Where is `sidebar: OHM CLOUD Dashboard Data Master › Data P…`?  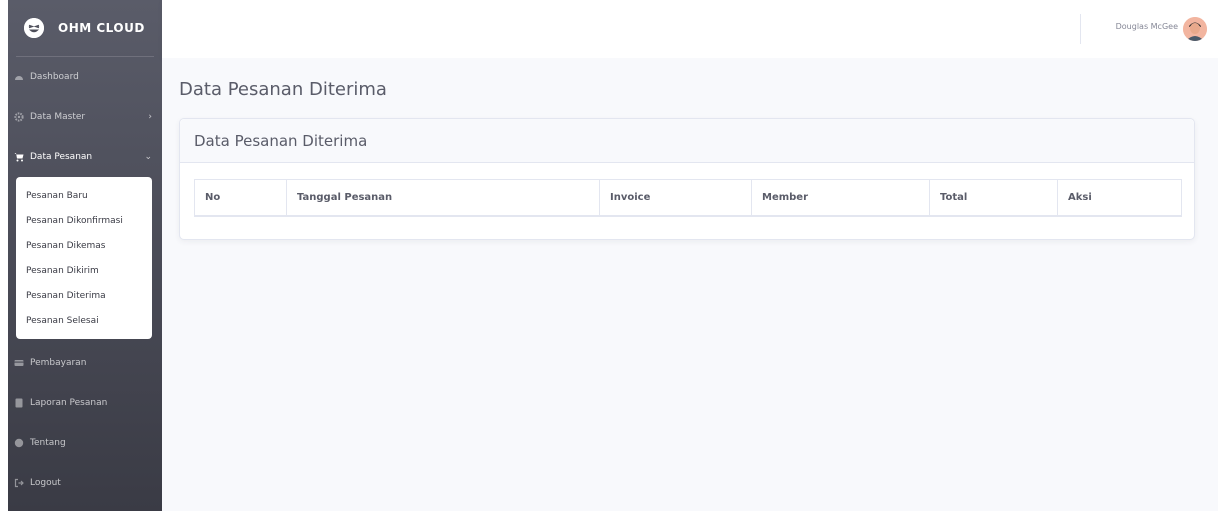
sidebar: OHM CLOUD Dashboard Data Master › Data P… is located at coordinates (85, 255).